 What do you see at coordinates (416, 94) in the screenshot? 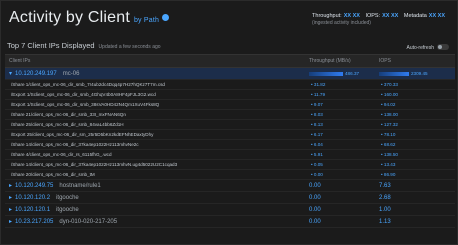
I see `iops-cell: • 160.00` at bounding box center [416, 94].